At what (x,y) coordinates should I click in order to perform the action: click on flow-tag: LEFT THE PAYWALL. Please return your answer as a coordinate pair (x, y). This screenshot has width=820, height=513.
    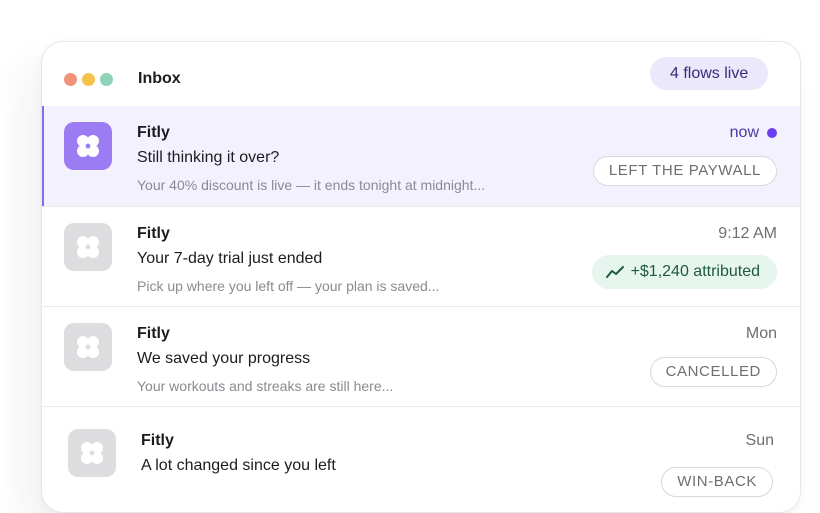
    Looking at the image, I should click on (684, 171).